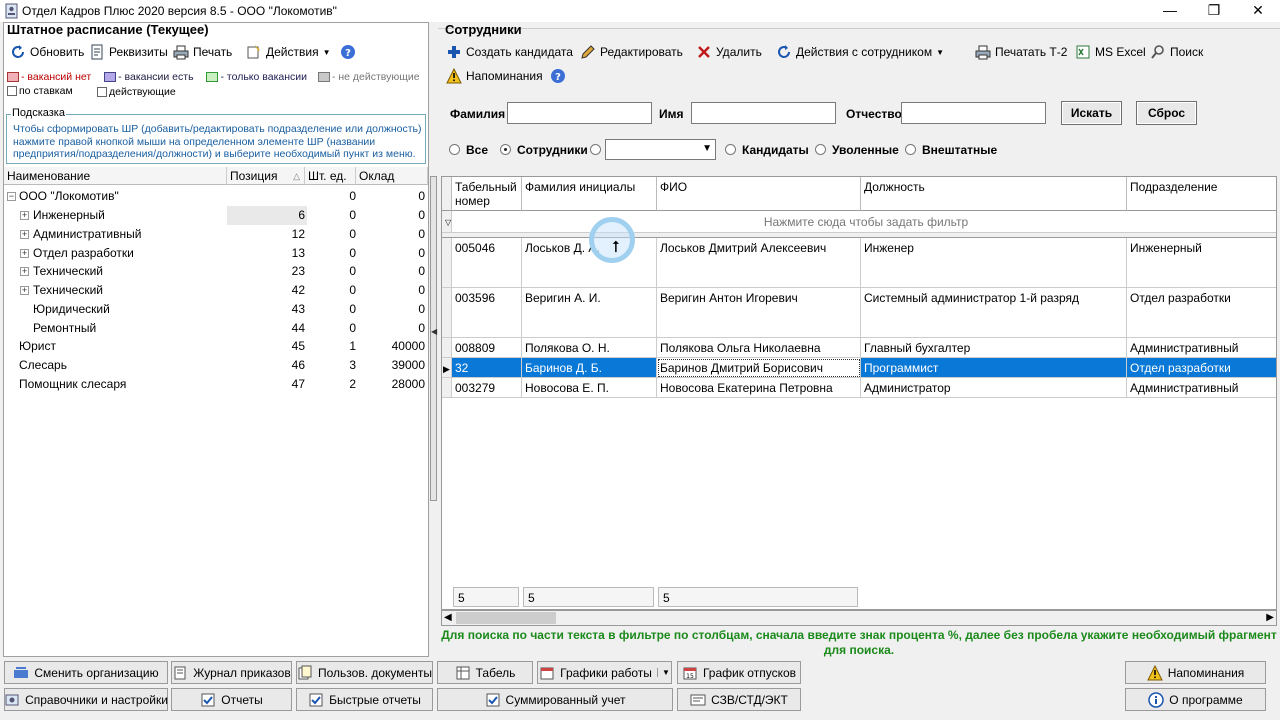  What do you see at coordinates (216, 215) in the screenshot?
I see `tree-row: + Инженерный 6 0 0` at bounding box center [216, 215].